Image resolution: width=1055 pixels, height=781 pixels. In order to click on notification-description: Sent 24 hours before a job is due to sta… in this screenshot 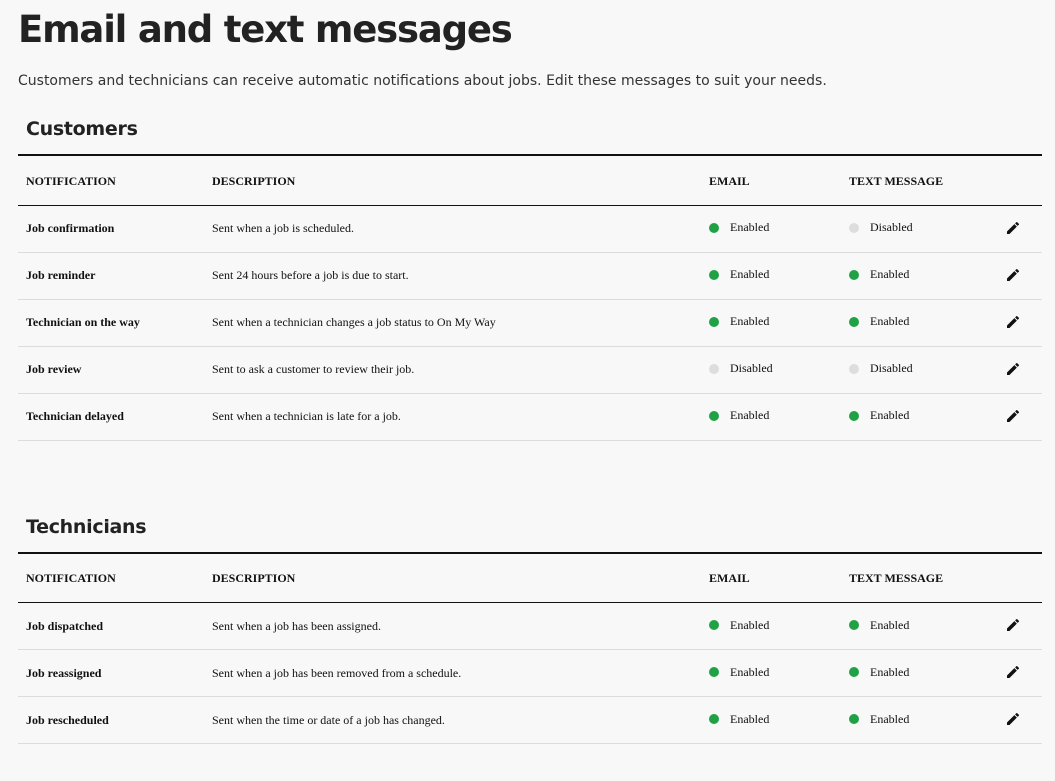, I will do `click(310, 275)`.